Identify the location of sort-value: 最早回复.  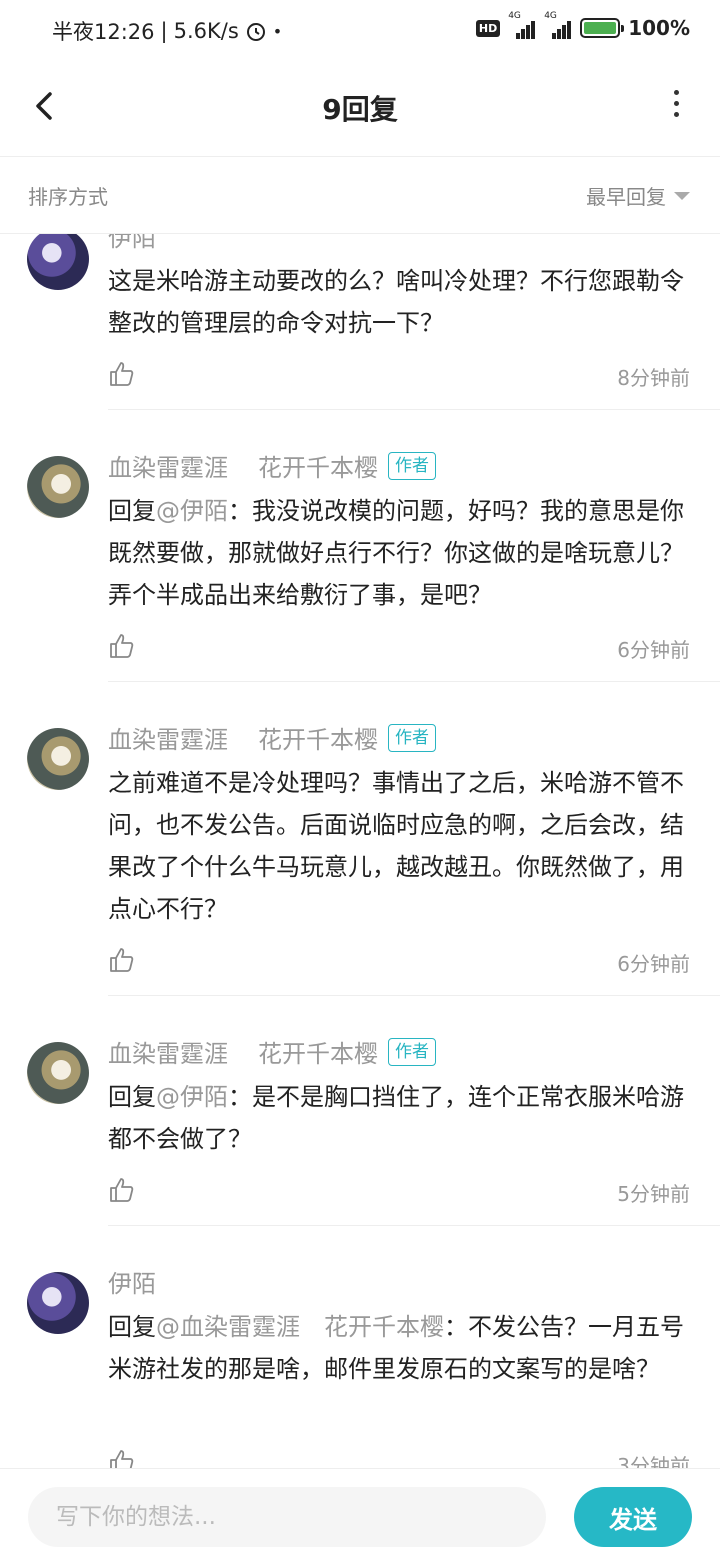
(626, 197).